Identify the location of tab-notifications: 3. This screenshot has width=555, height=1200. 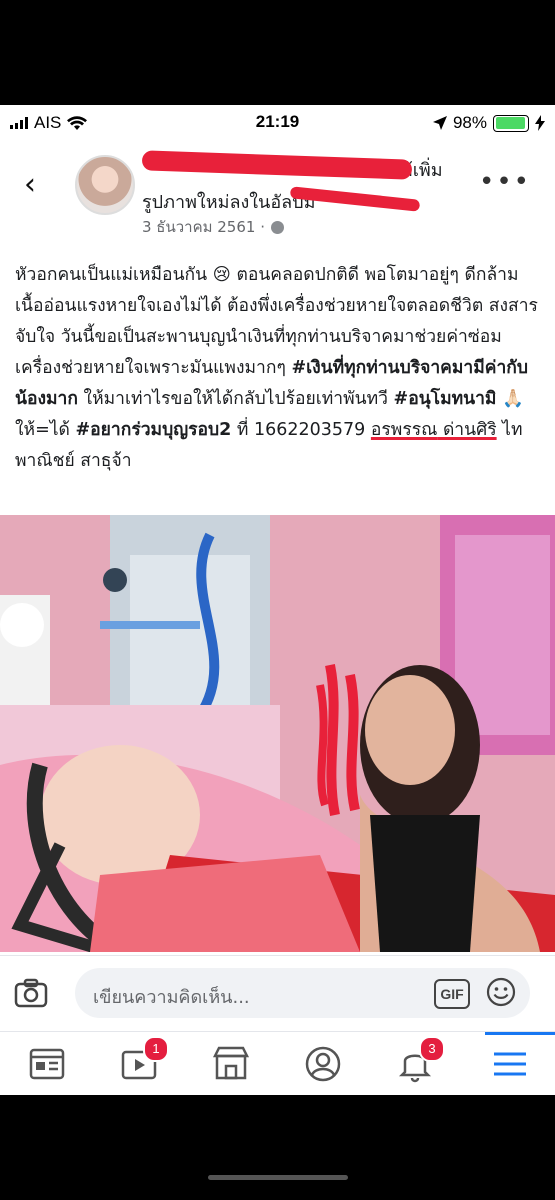
(419, 1061).